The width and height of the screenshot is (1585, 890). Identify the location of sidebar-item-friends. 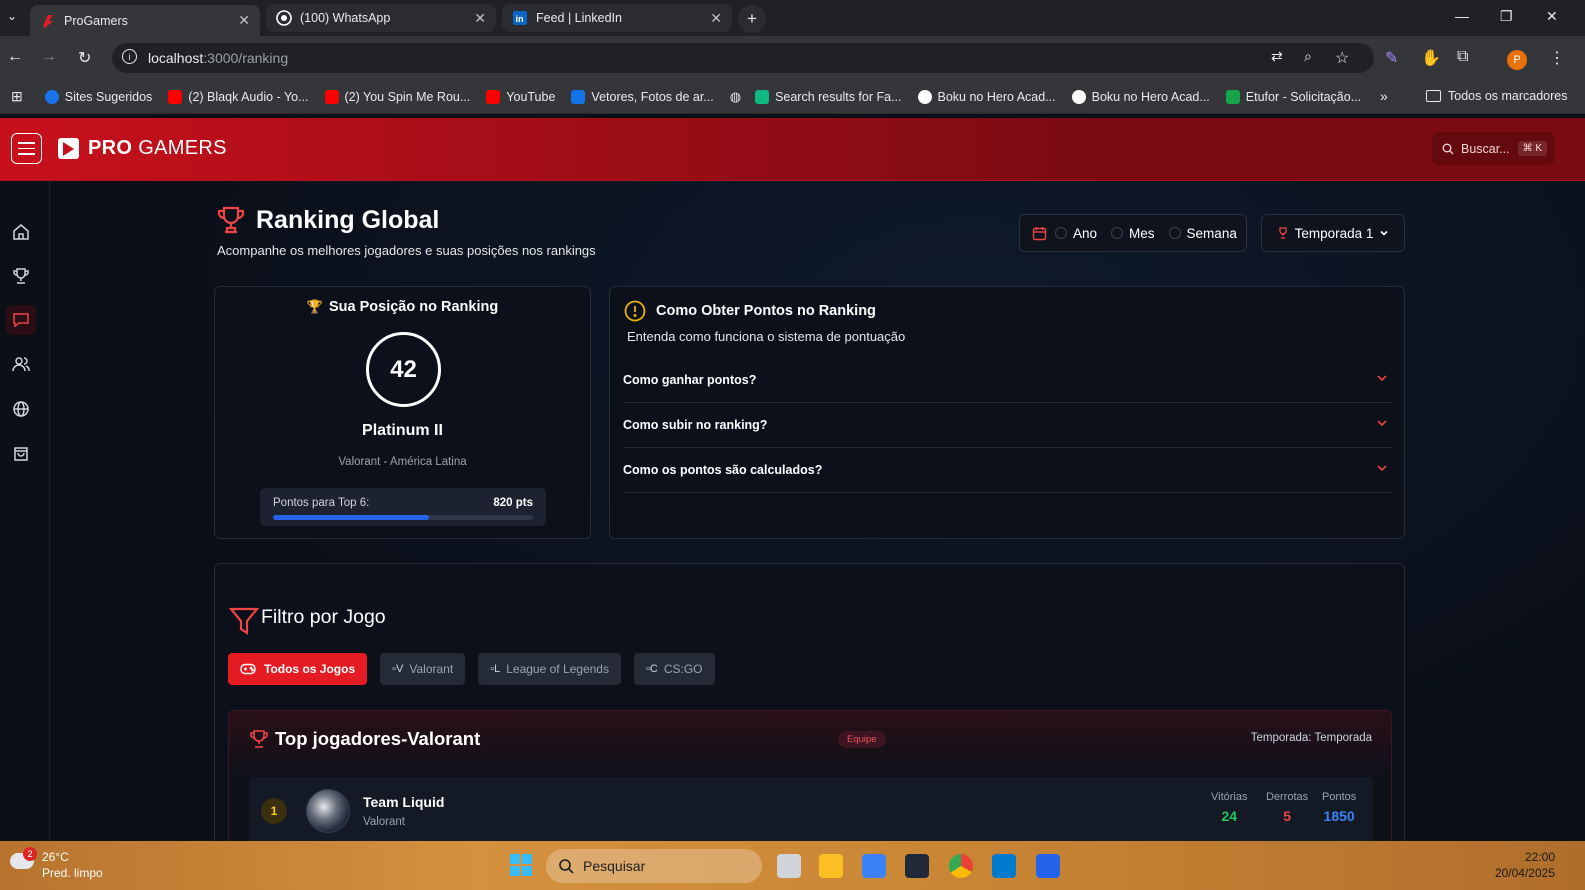
(21, 364).